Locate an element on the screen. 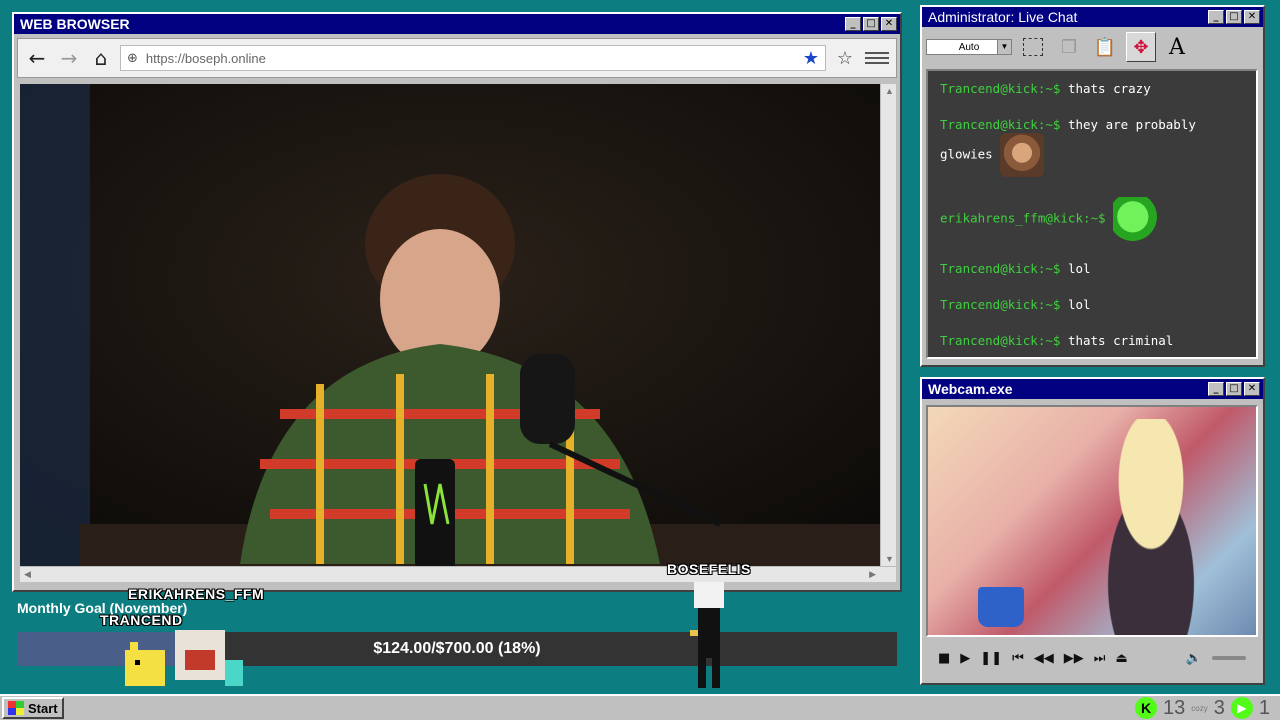 Image resolution: width=1280 pixels, height=720 pixels. pixel-character-sprite is located at coordinates (707, 635).